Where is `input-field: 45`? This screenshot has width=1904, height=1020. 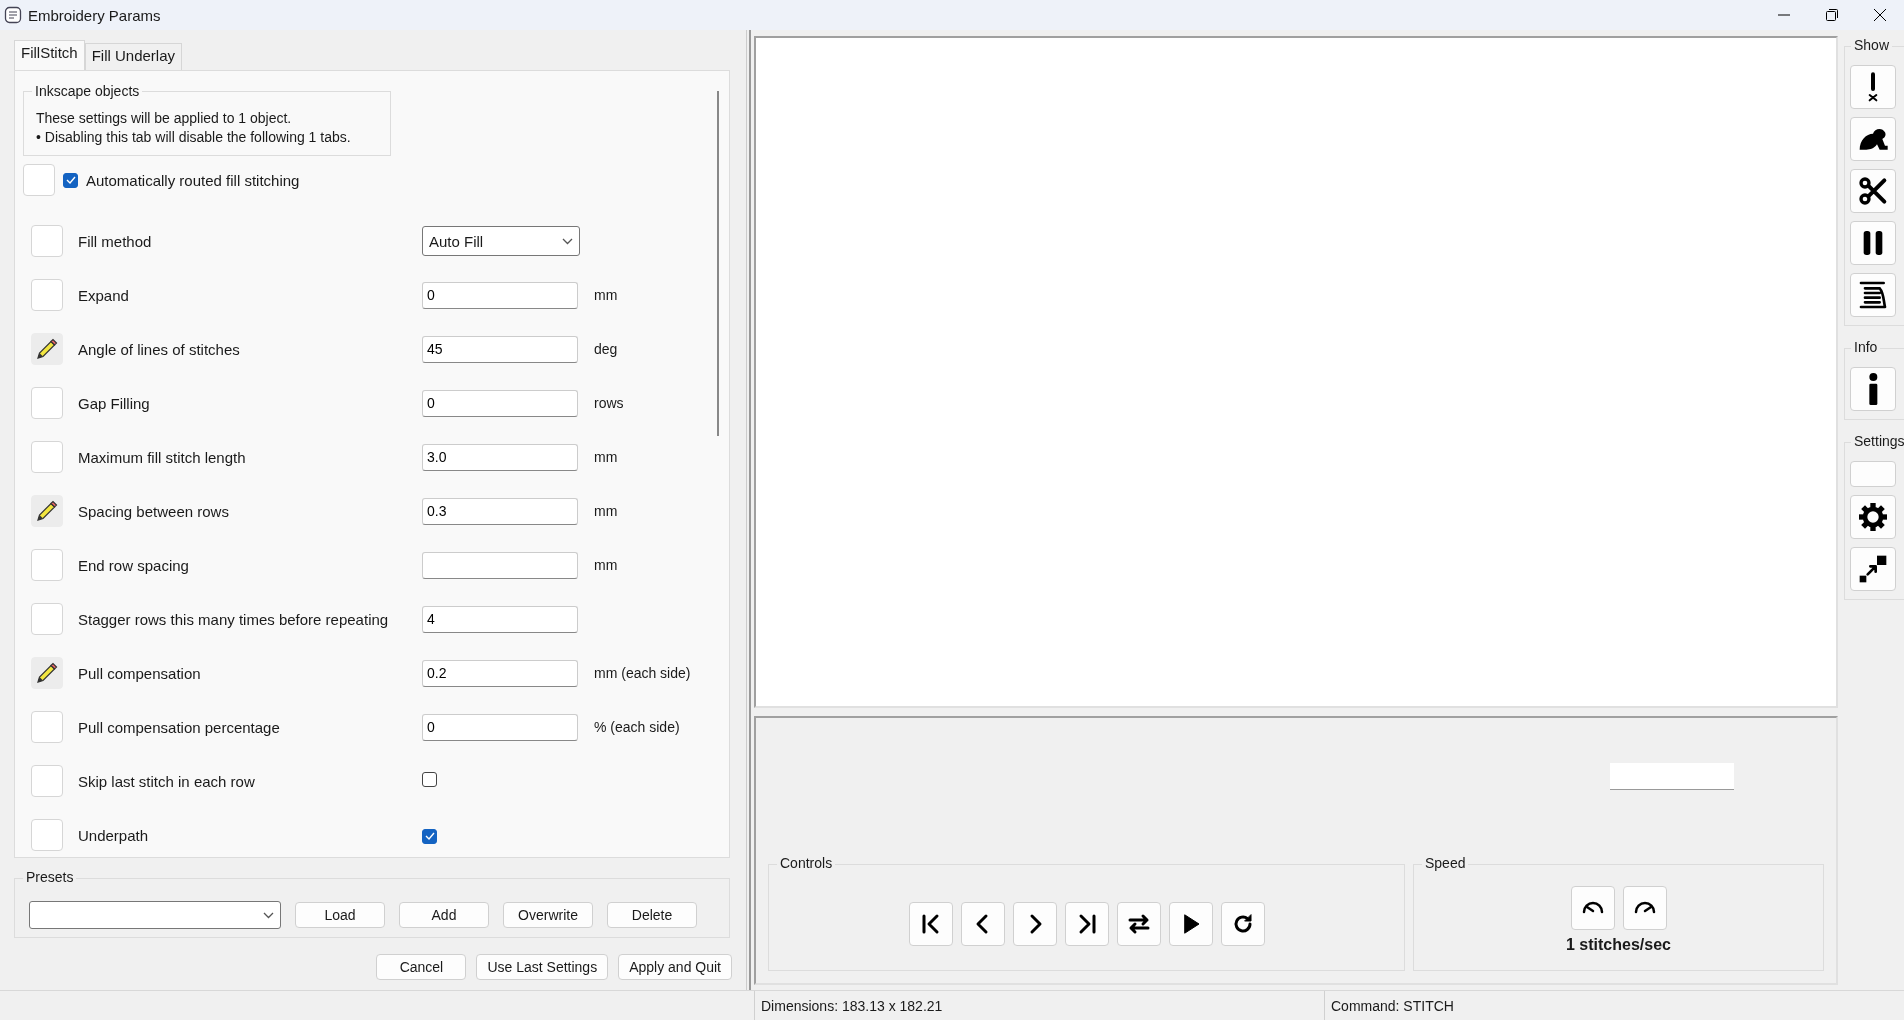
input-field: 45 is located at coordinates (500, 349).